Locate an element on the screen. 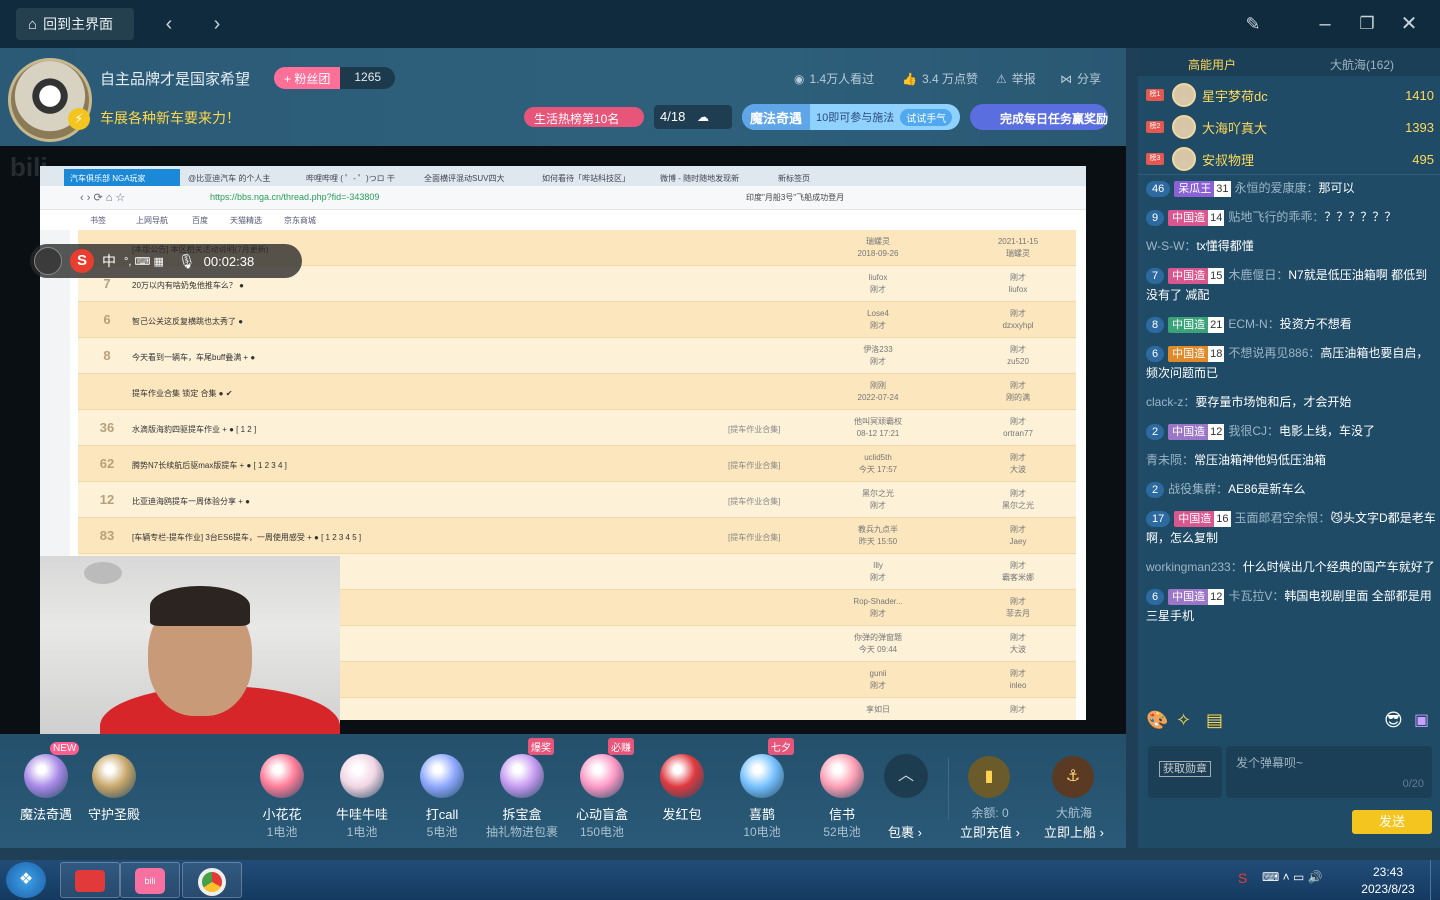 This screenshot has width=1440, height=900. chat-message: 9 中国造 14 贴地飞行的乖乖：？？？？？？ is located at coordinates (1291, 217).